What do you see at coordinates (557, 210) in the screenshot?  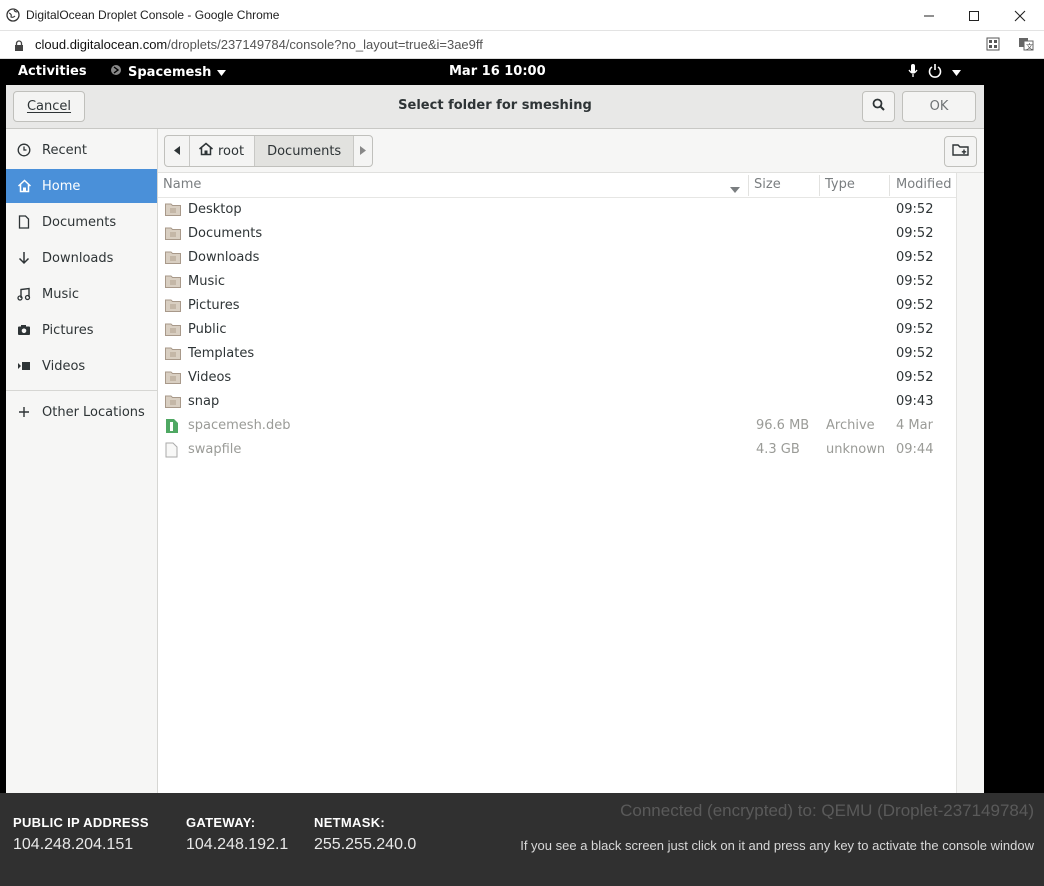 I see `file-row: Desktop 09:52` at bounding box center [557, 210].